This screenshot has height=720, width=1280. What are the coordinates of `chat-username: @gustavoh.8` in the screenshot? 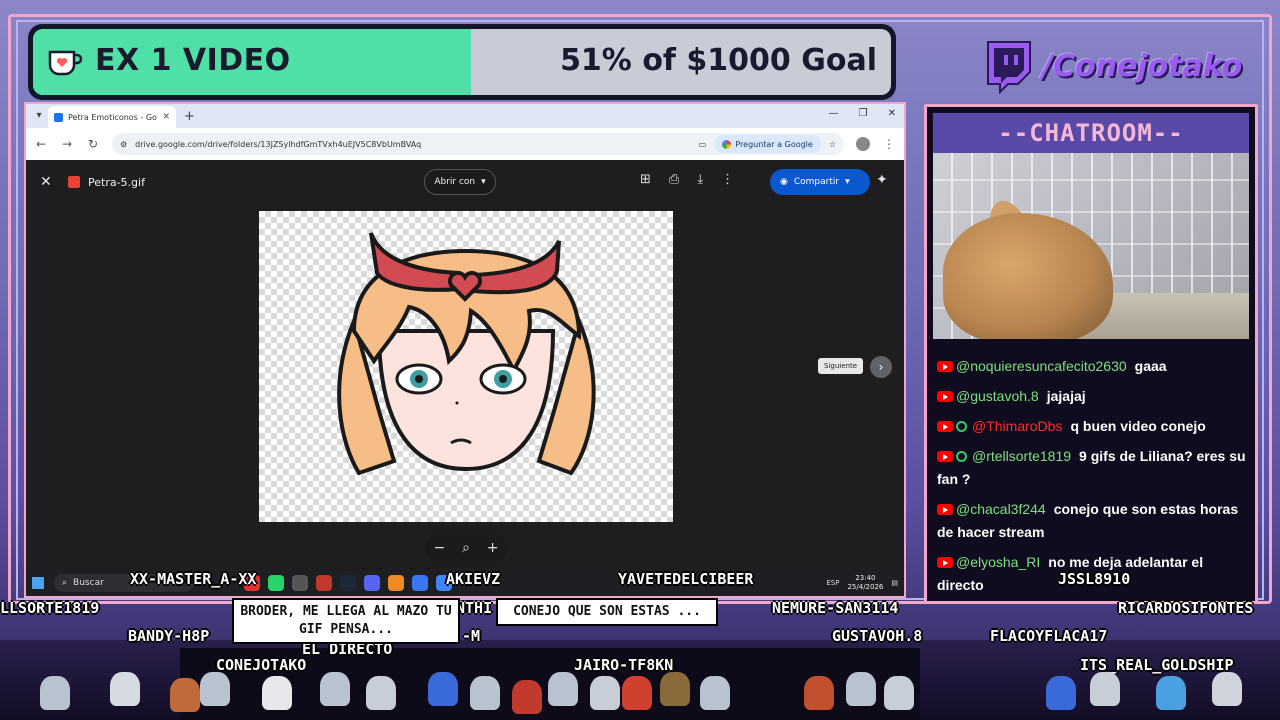 It's located at (997, 396).